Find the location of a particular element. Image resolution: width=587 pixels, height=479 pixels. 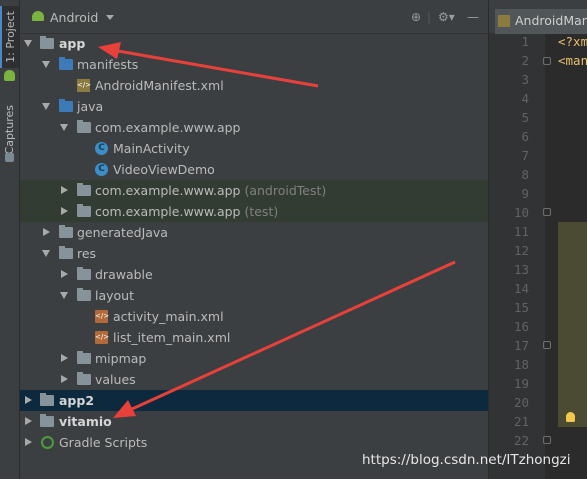

annotation-arrow-to-app is located at coordinates (208, 65).